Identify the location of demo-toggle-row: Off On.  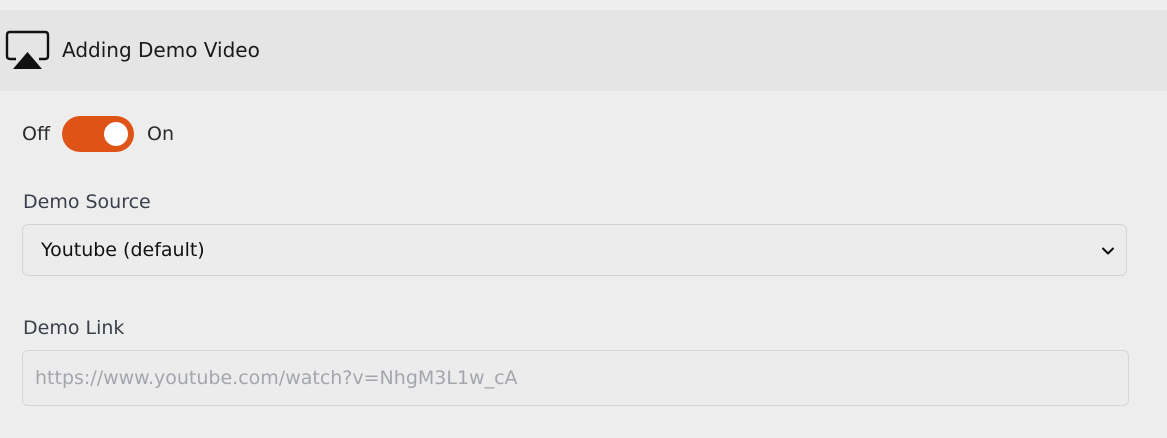
(98, 134).